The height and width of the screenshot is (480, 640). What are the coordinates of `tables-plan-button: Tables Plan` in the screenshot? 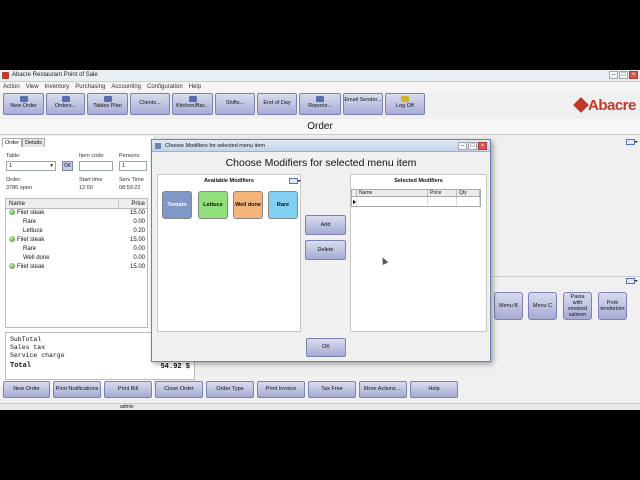 It's located at (107, 104).